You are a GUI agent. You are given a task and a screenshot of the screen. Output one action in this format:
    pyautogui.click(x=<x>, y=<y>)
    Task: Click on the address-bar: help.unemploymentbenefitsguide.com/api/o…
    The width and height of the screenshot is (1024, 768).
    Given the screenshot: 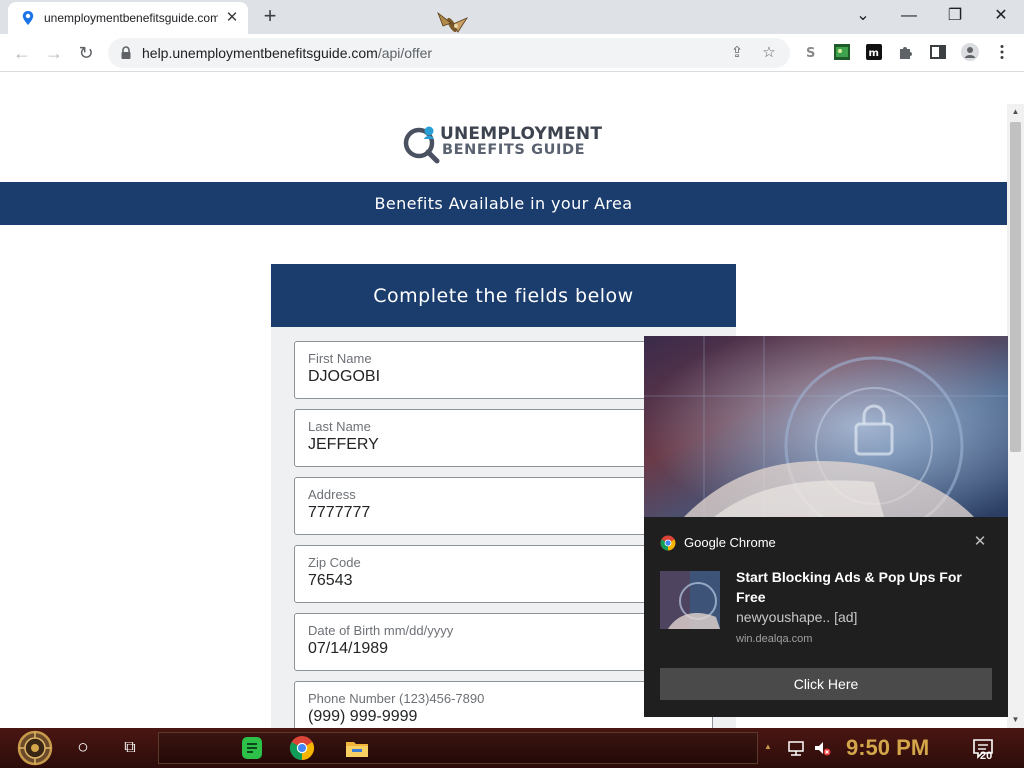 What is the action you would take?
    pyautogui.click(x=449, y=53)
    